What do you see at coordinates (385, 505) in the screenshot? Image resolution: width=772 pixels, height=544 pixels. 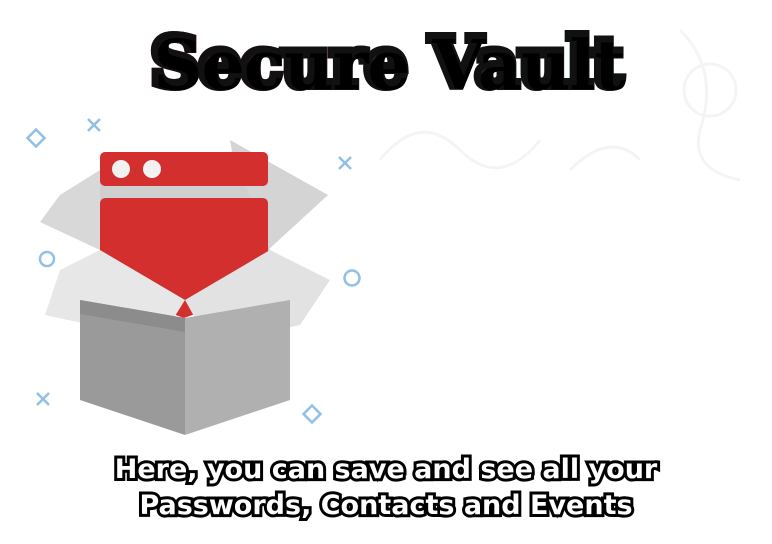 I see `caption-line-2: Passwords, Contacts and Events` at bounding box center [385, 505].